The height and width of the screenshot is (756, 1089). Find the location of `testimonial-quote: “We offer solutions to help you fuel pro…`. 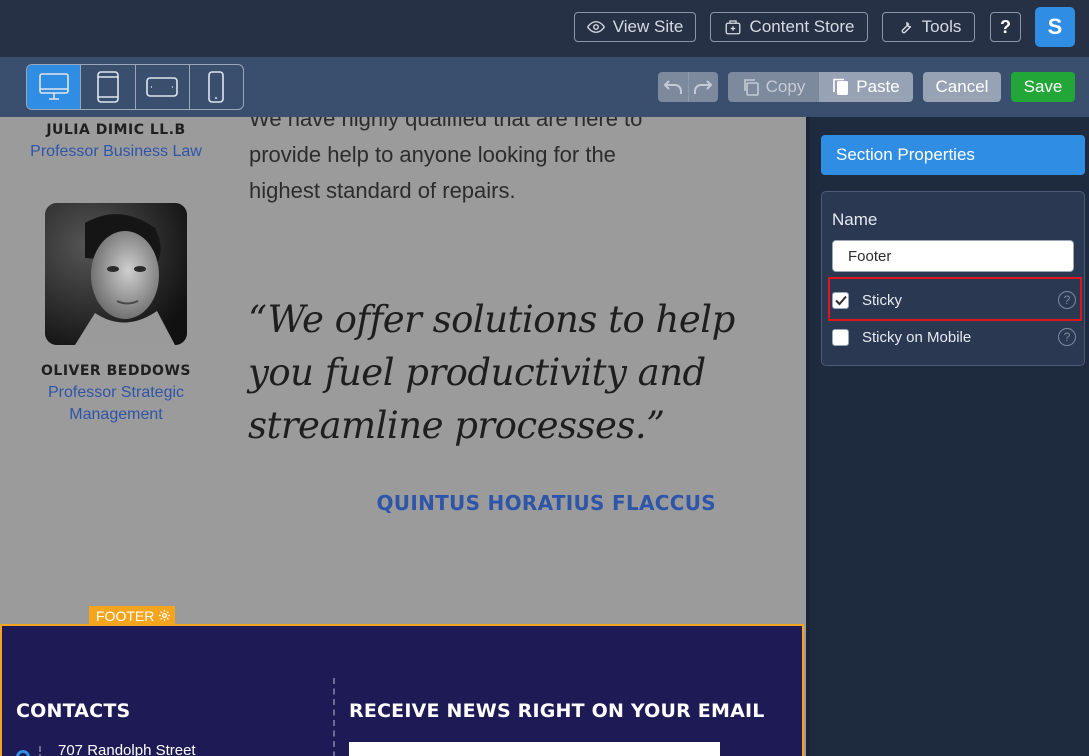

testimonial-quote: “We offer solutions to help you fuel pro… is located at coordinates (491, 372).